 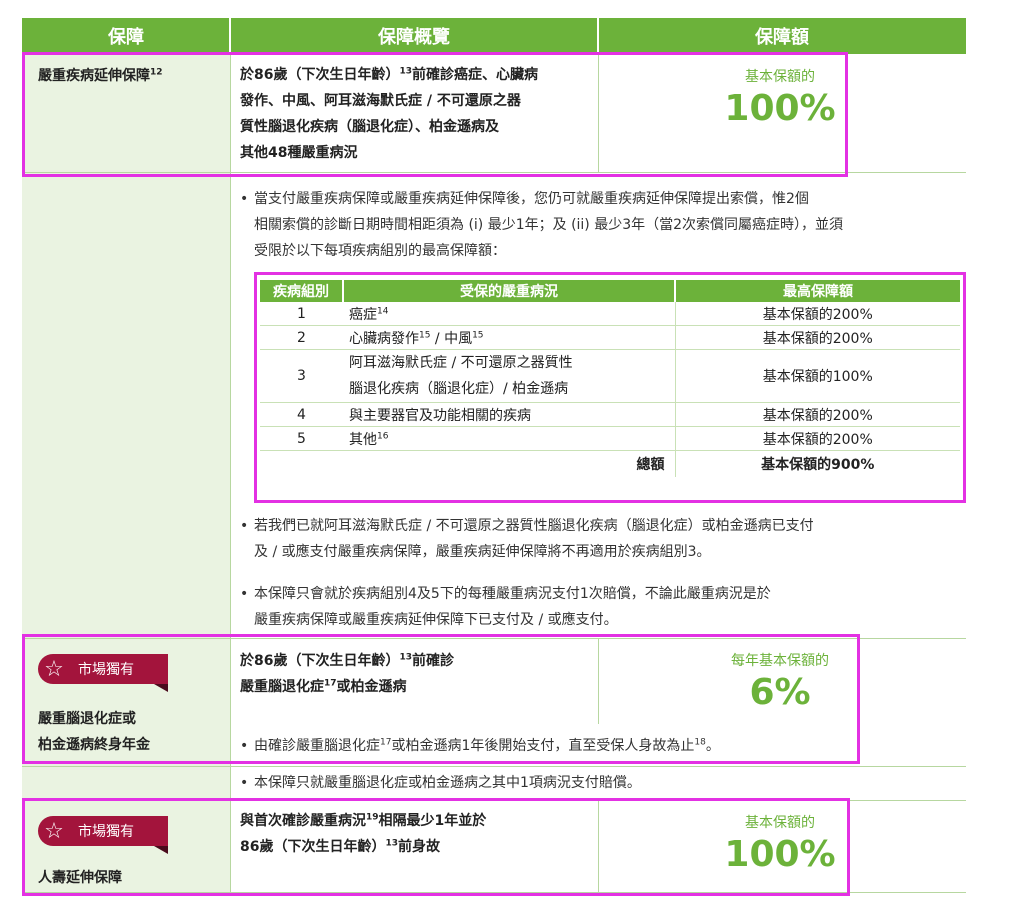 I want to click on bullet-line: 及 / 或應支付嚴重疾病保障，嚴重疾病延伸保障將不再適用於疾病組別3。, so click(x=527, y=552).